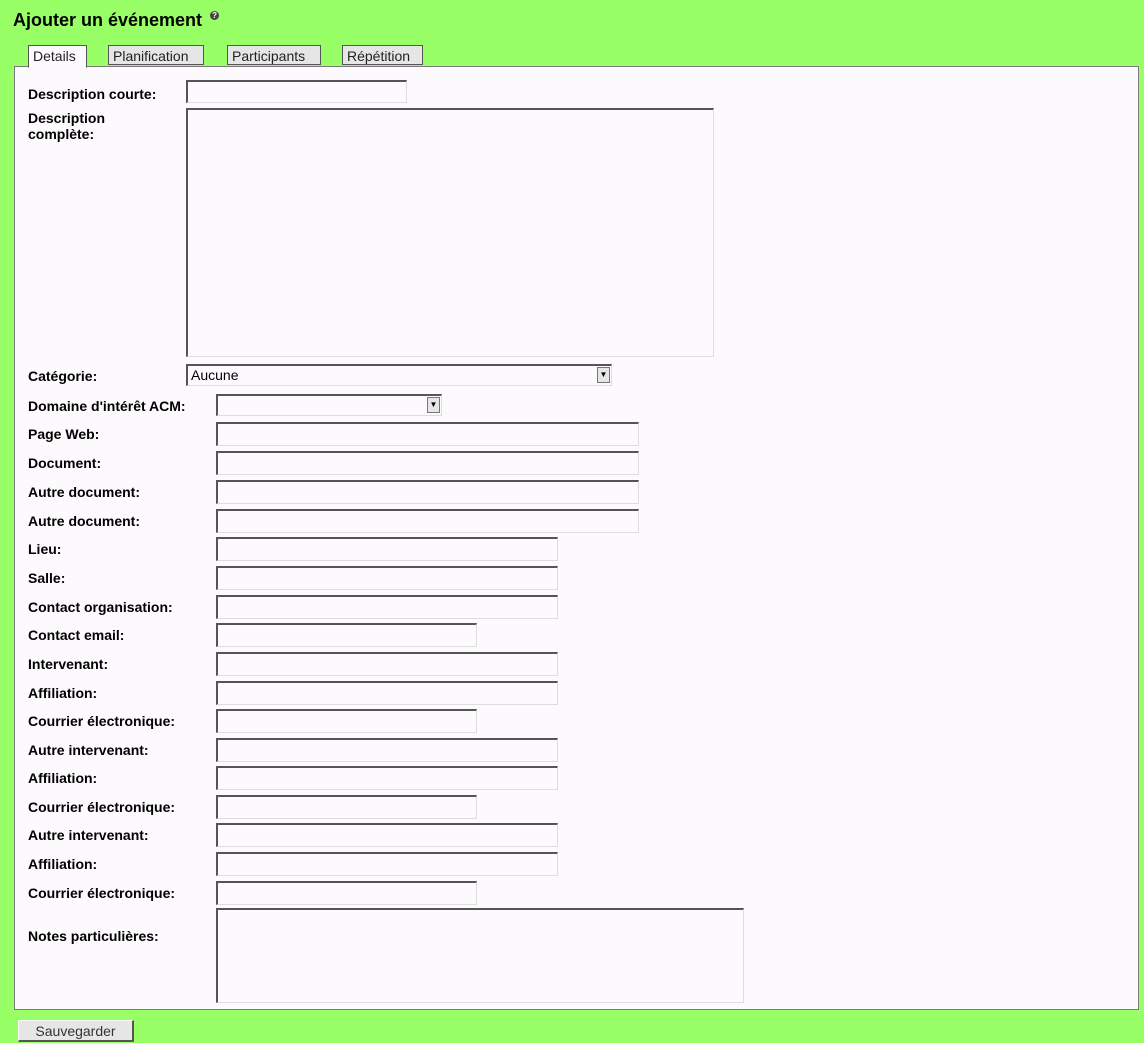 The image size is (1144, 1043). What do you see at coordinates (45, 549) in the screenshot?
I see `place-label: Lieu:` at bounding box center [45, 549].